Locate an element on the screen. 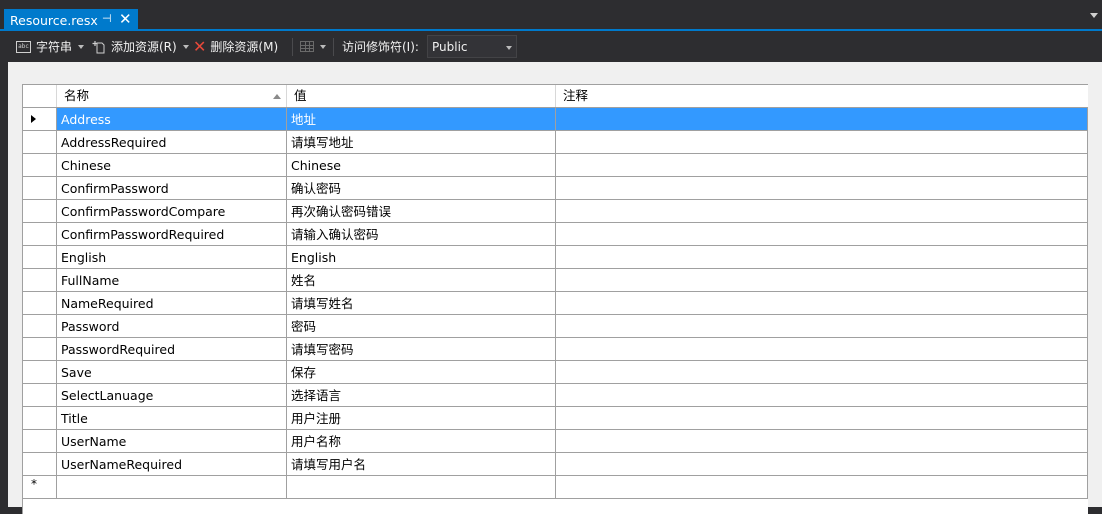 The image size is (1102, 514). view-grid-button is located at coordinates (313, 46).